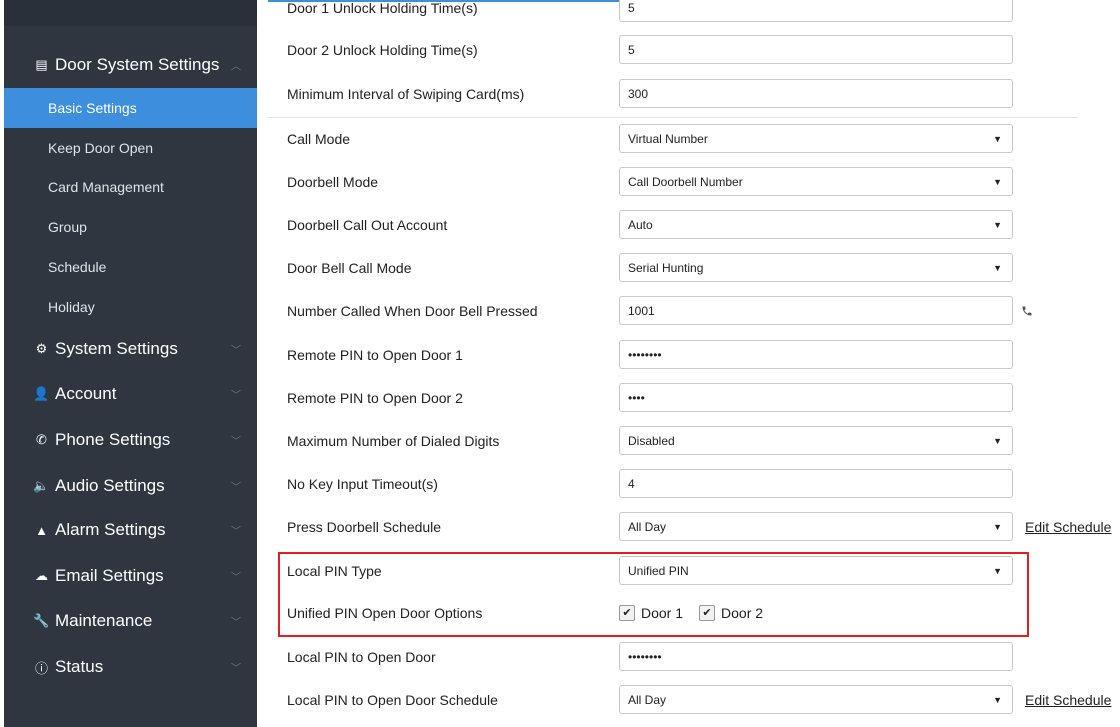 The height and width of the screenshot is (727, 1120). What do you see at coordinates (816, 267) in the screenshot?
I see `door-bell-call-mode-select: Serial Hunting ▼` at bounding box center [816, 267].